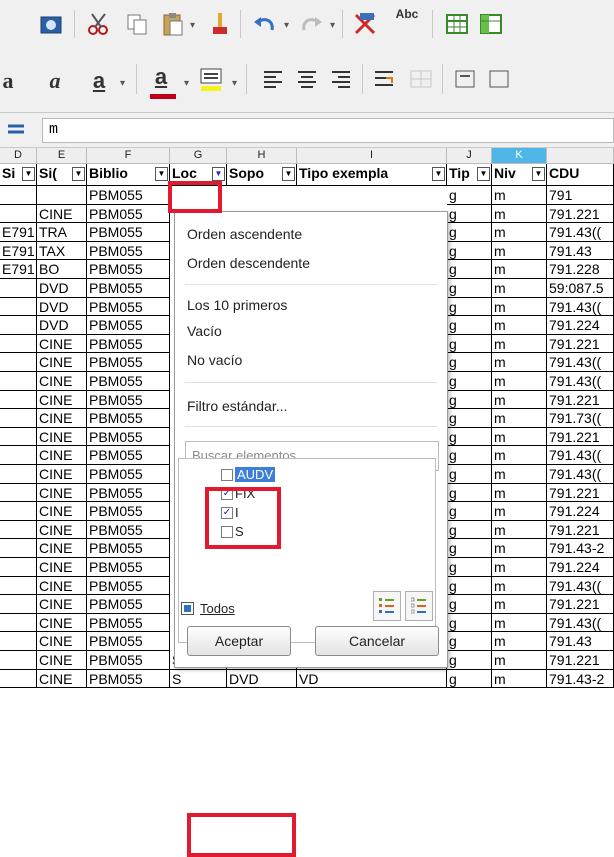  Describe the element at coordinates (99, 81) in the screenshot. I see `underline-button: a` at that location.